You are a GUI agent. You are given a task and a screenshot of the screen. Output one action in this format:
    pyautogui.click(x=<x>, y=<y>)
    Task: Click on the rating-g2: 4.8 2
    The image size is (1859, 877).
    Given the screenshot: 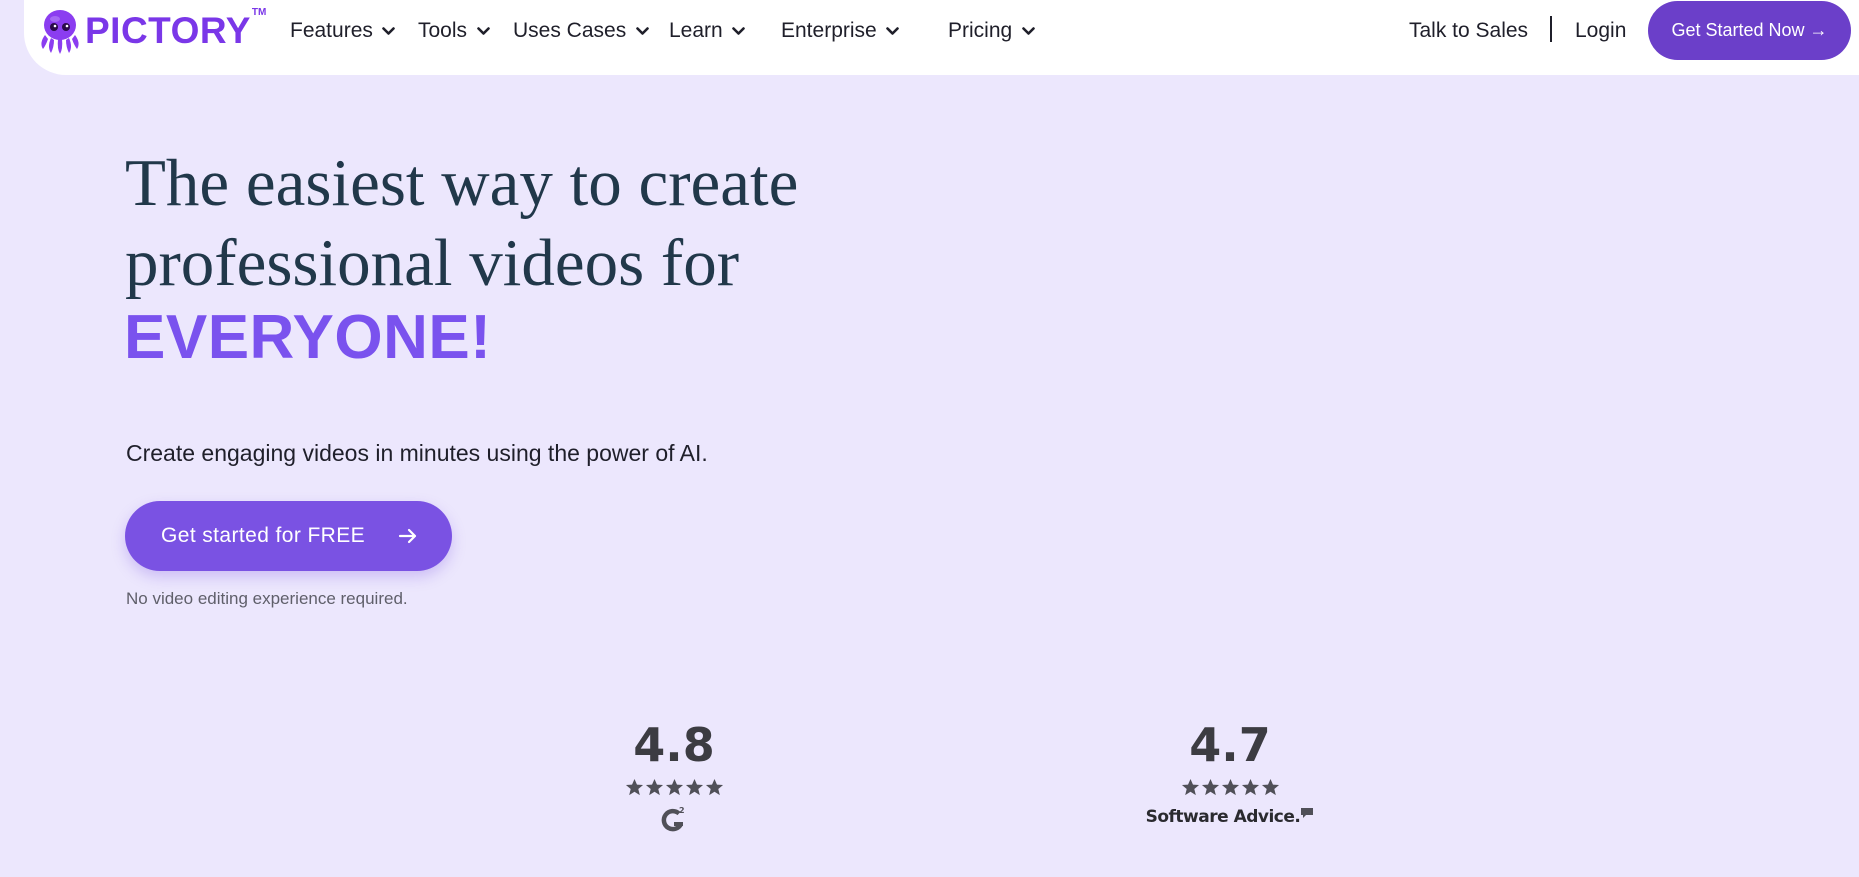 What is the action you would take?
    pyautogui.click(x=674, y=781)
    